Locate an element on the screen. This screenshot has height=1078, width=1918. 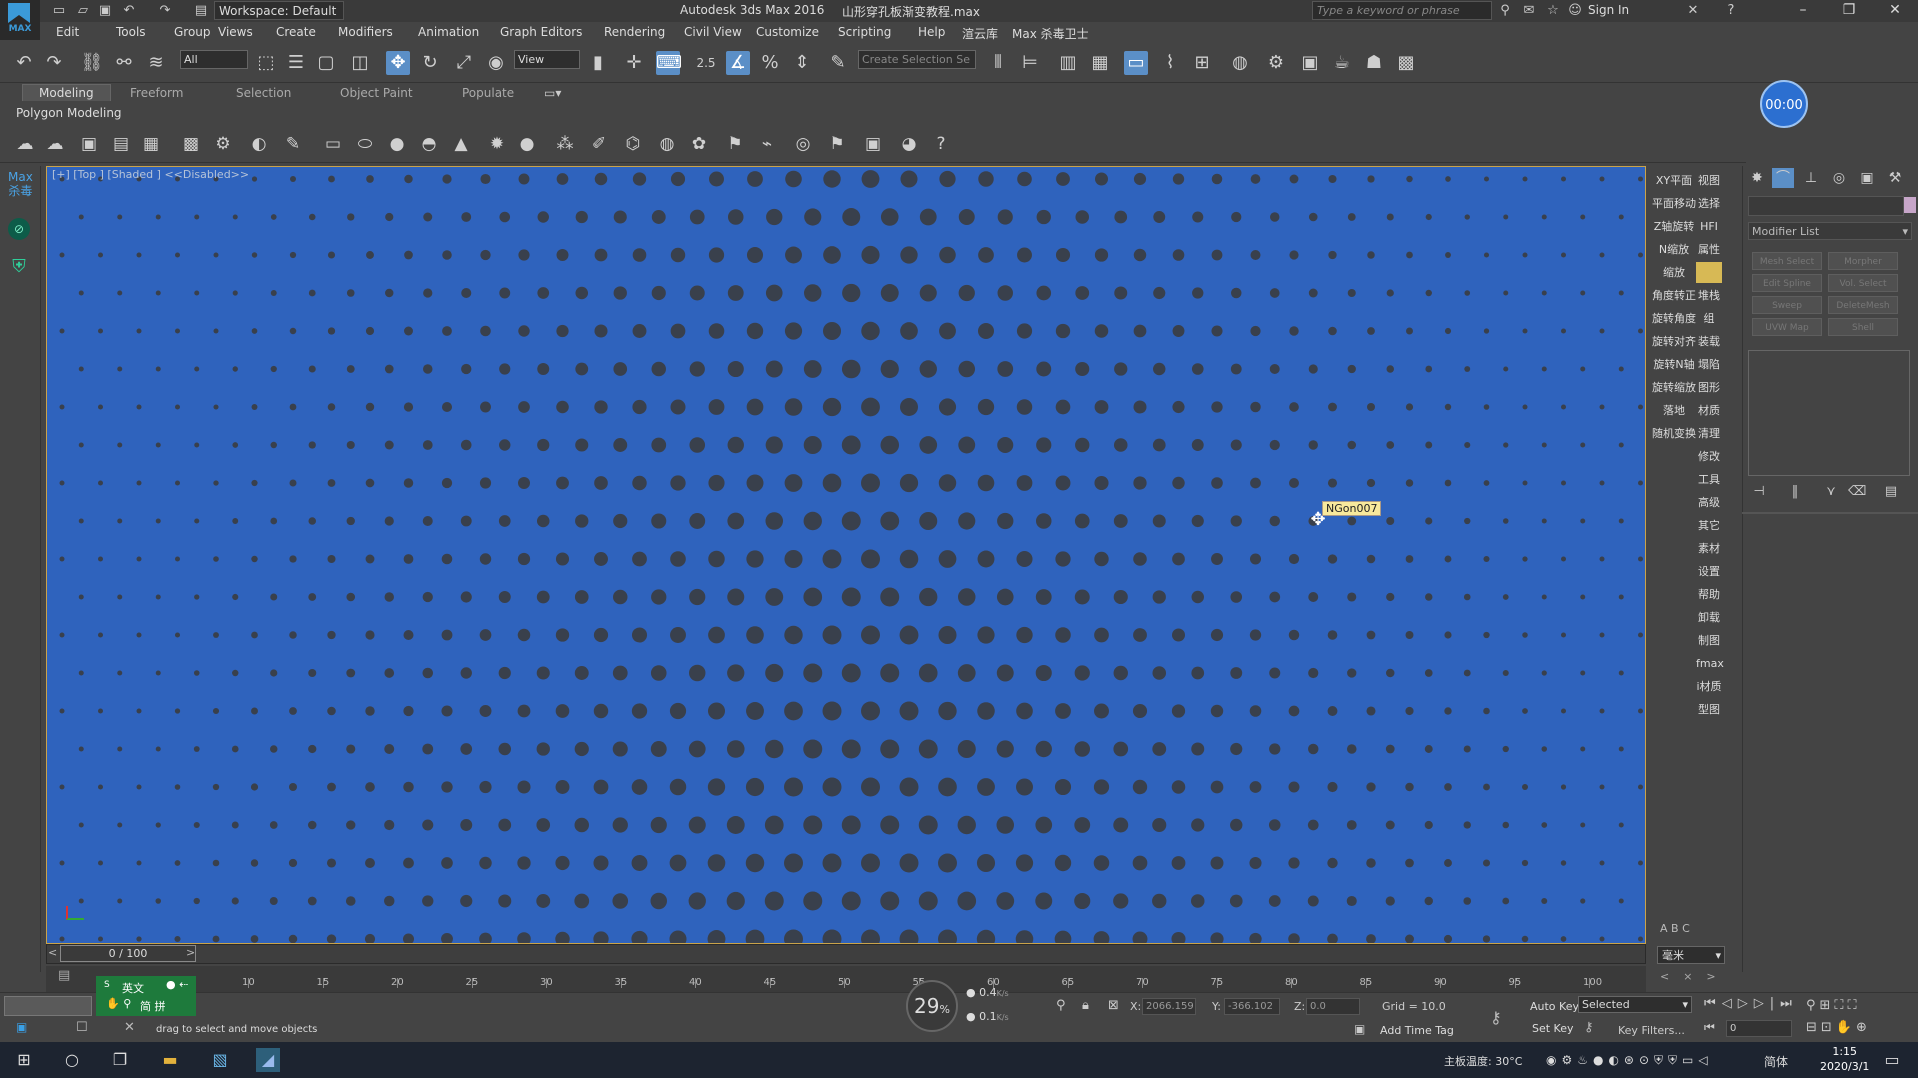
plugin-left-button: 平面移动 is located at coordinates (1674, 203).